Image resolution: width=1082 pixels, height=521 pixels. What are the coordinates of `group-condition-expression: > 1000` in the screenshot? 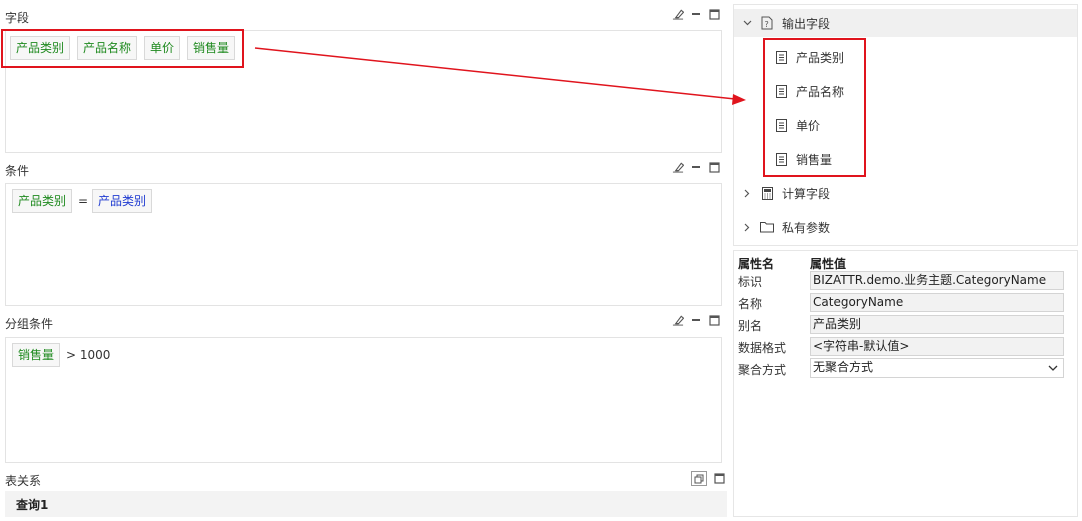 It's located at (88, 355).